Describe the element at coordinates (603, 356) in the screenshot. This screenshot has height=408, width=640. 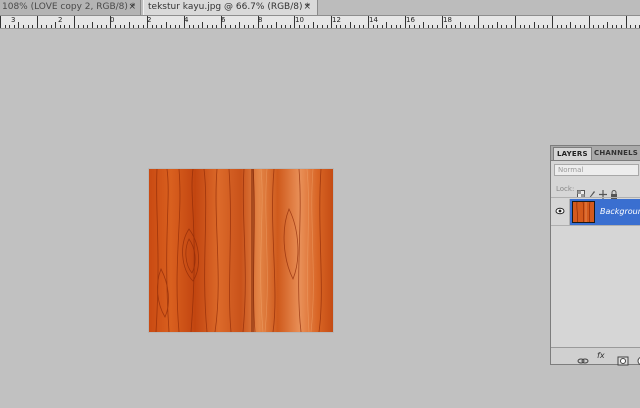
I see `fx-icon: fx` at that location.